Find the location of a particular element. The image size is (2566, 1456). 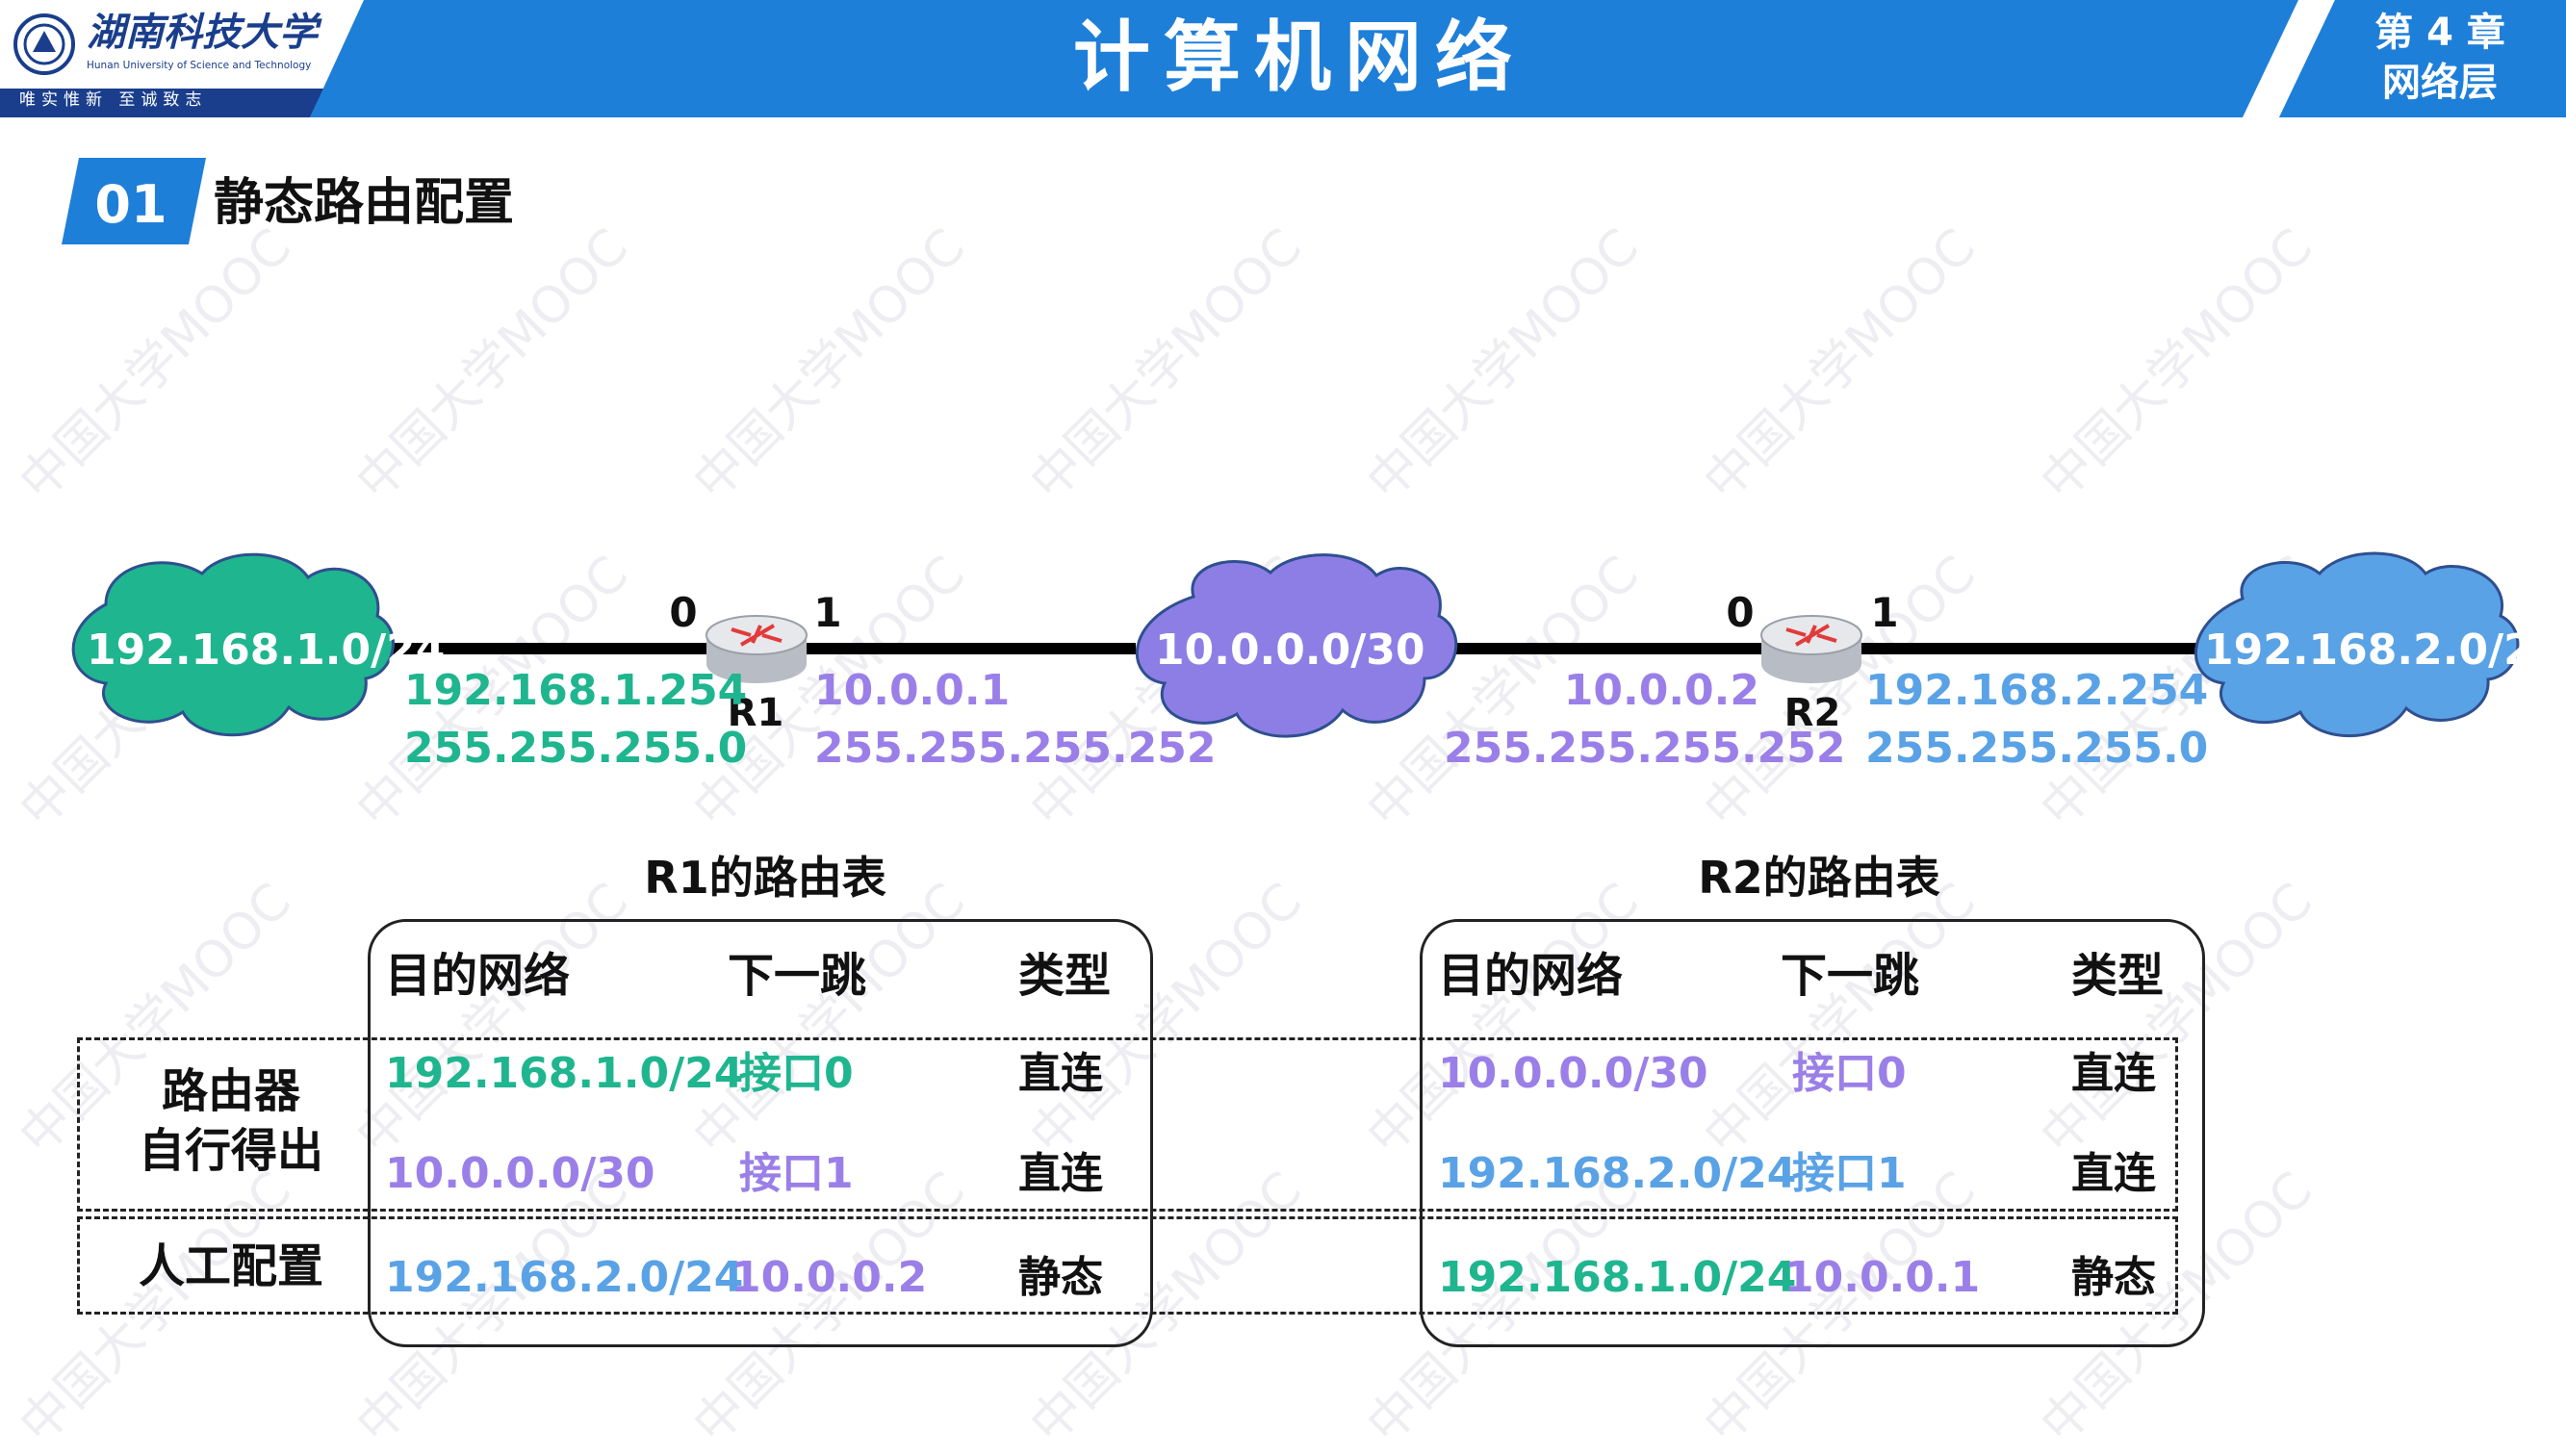

r2-if1-mask: 255.255.255.0 is located at coordinates (2037, 748).